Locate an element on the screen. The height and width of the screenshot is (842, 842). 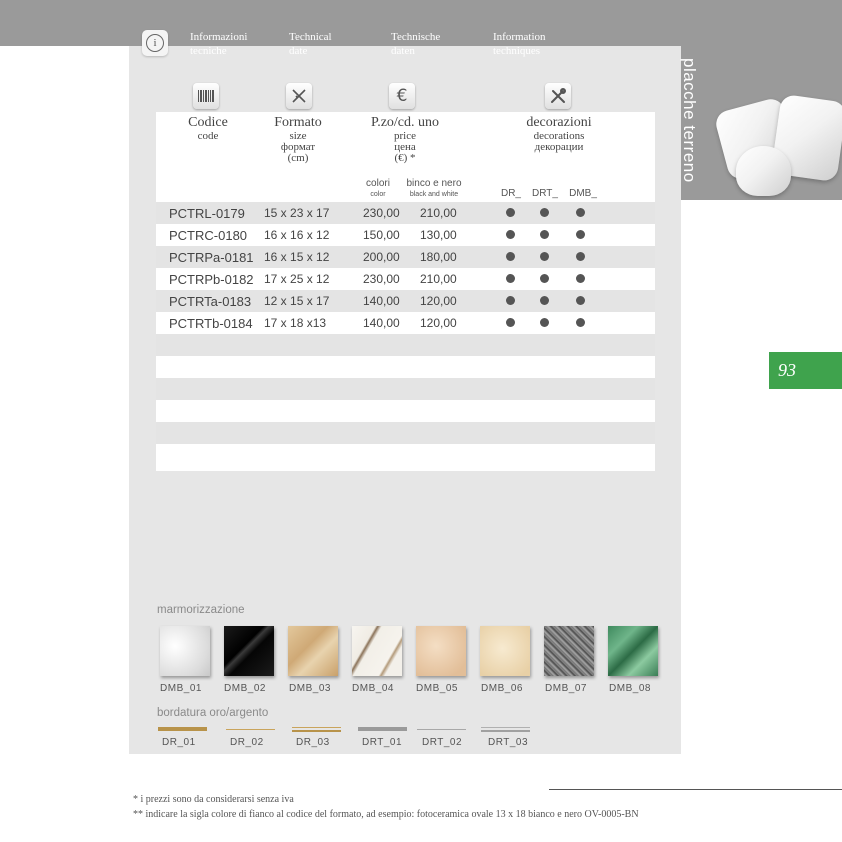
vertical-category-title: placche terreno is located at coordinates (689, 120).